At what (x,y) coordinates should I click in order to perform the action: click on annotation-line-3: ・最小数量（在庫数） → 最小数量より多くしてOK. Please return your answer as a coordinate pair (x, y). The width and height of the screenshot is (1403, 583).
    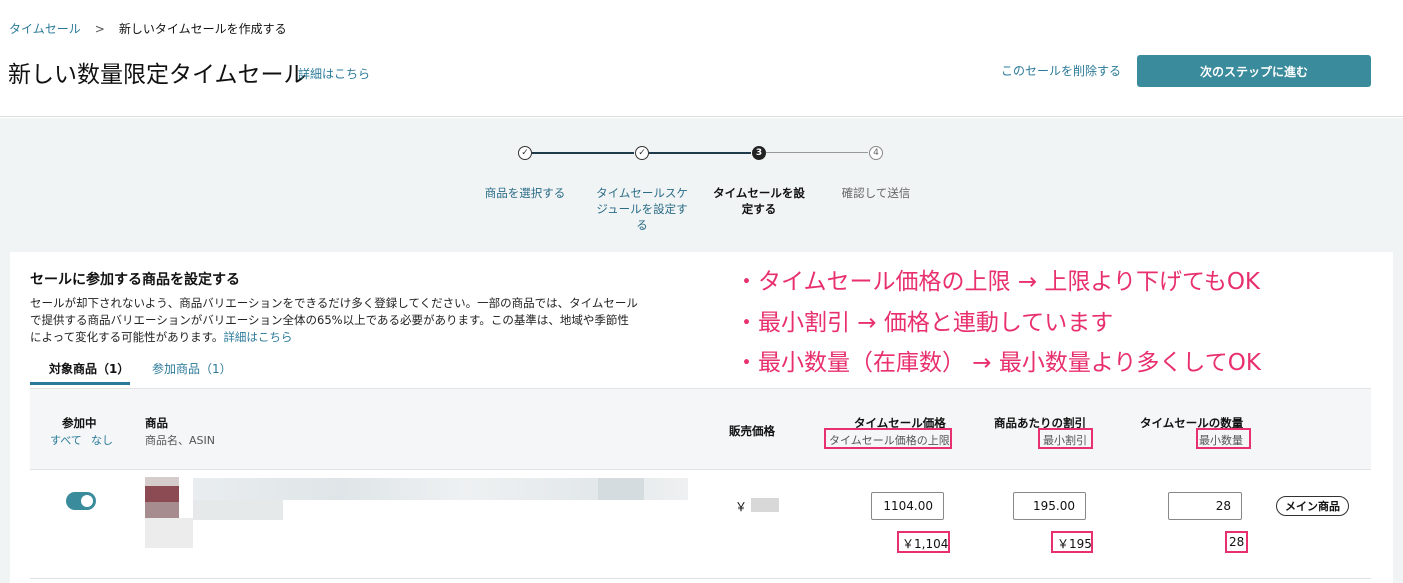
    Looking at the image, I should click on (998, 363).